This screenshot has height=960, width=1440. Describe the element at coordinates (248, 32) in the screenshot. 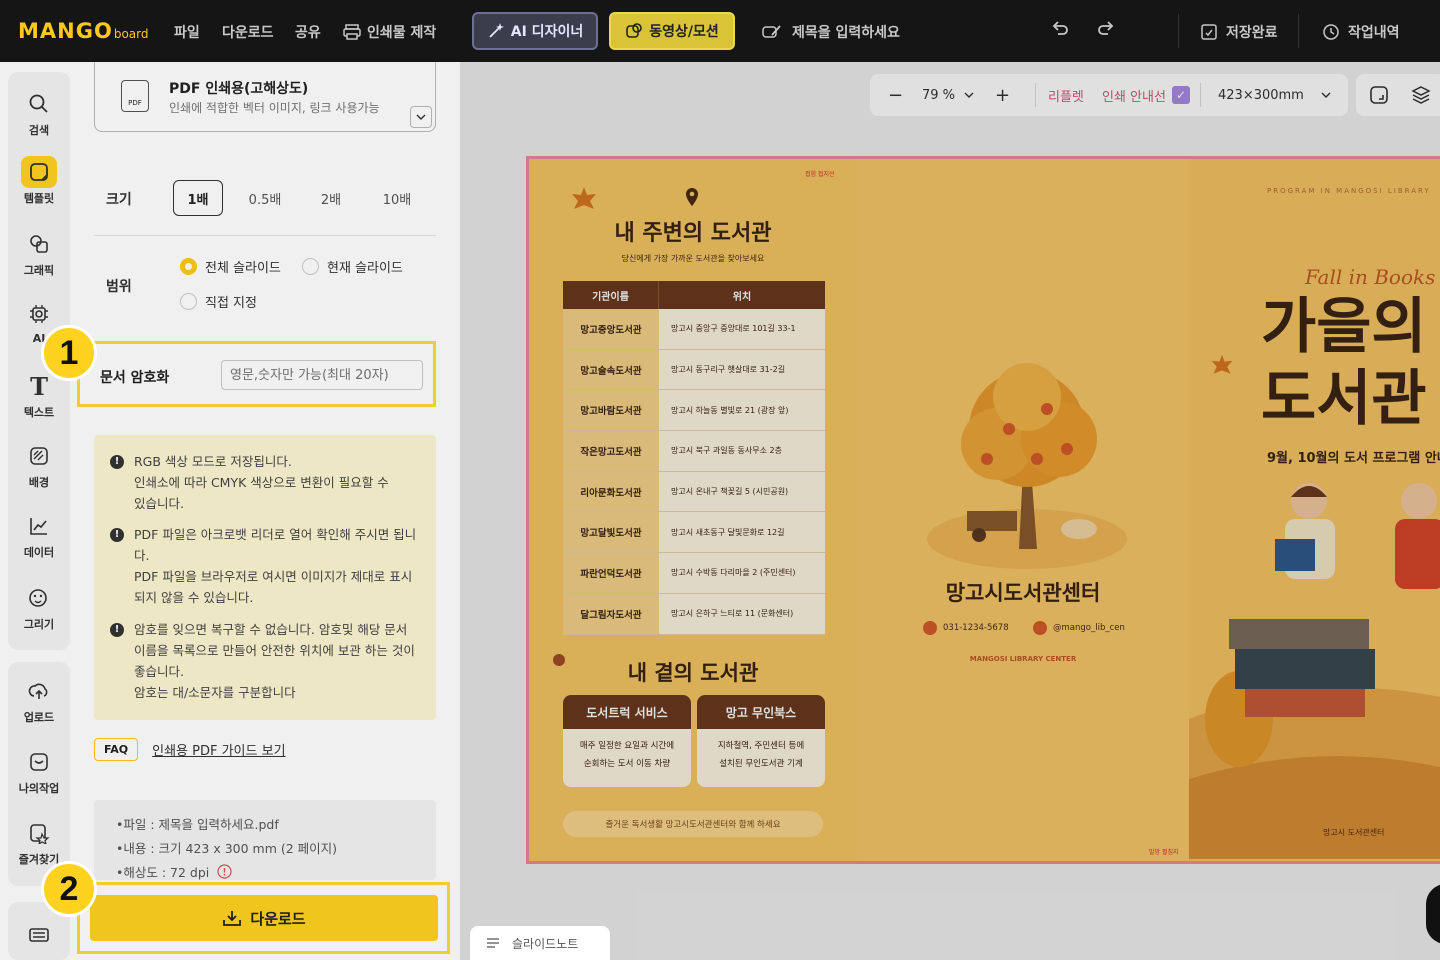

I see `menu-download: 다운로드` at that location.